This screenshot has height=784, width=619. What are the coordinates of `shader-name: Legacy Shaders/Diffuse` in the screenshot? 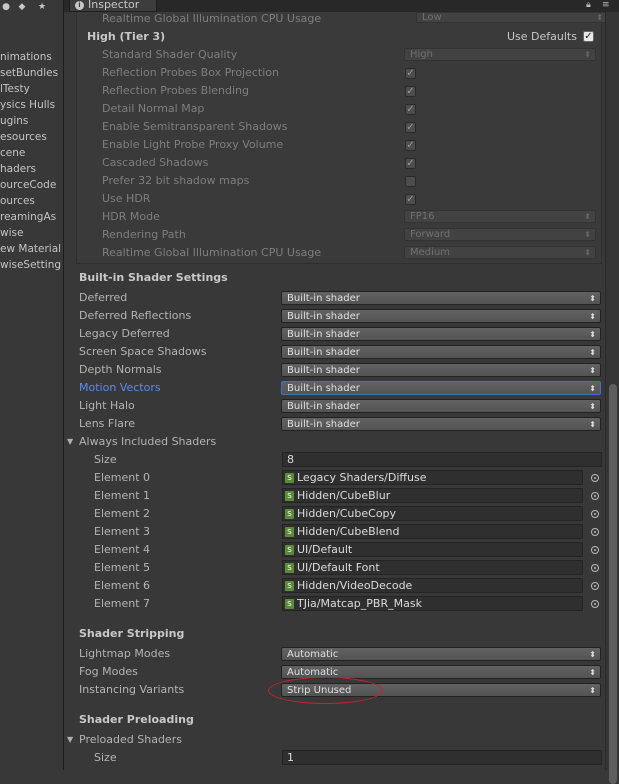 It's located at (362, 477).